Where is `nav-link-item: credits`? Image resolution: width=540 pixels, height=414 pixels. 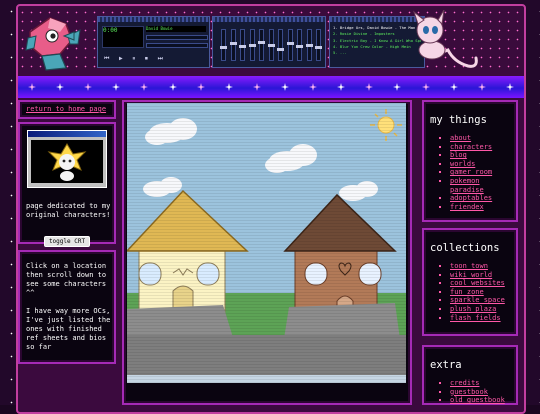
nav-link-item: credits is located at coordinates (483, 383).